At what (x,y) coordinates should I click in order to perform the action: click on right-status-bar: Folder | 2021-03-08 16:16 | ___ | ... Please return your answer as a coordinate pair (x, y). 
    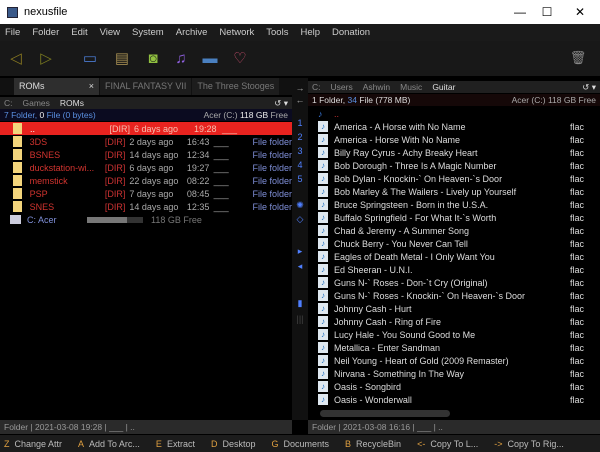
    Looking at the image, I should click on (454, 427).